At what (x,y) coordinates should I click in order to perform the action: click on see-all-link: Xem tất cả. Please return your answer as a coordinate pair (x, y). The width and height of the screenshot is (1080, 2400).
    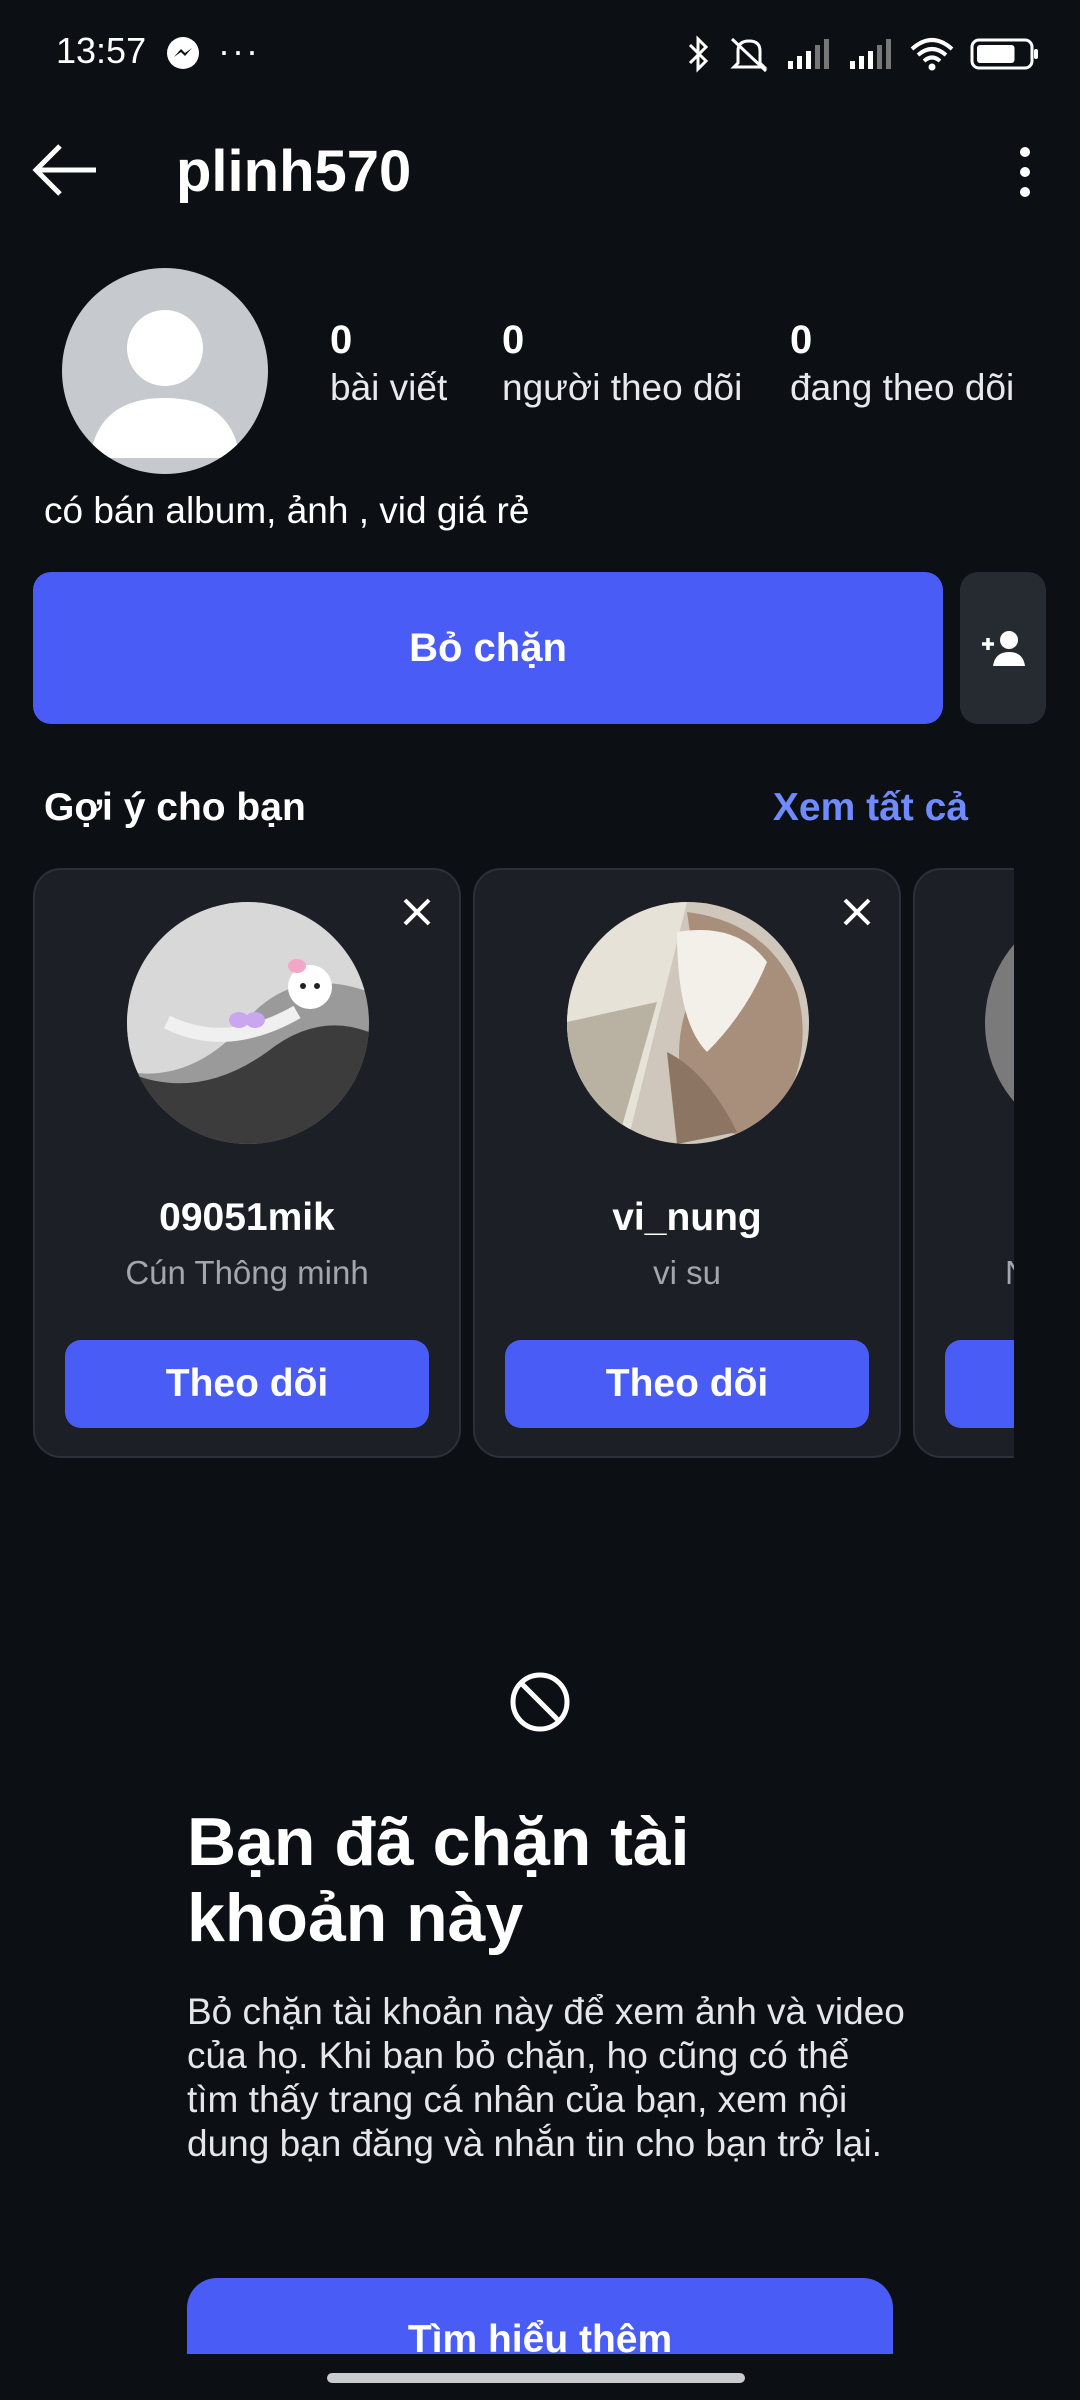
    Looking at the image, I should click on (870, 808).